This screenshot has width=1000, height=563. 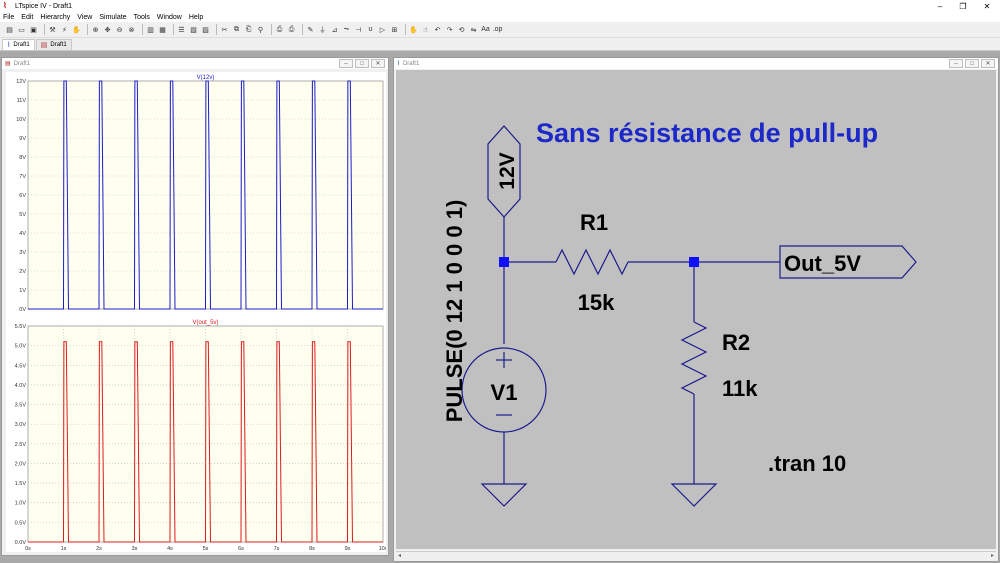 What do you see at coordinates (21, 120) in the screenshot?
I see `y-tick-label: 10V` at bounding box center [21, 120].